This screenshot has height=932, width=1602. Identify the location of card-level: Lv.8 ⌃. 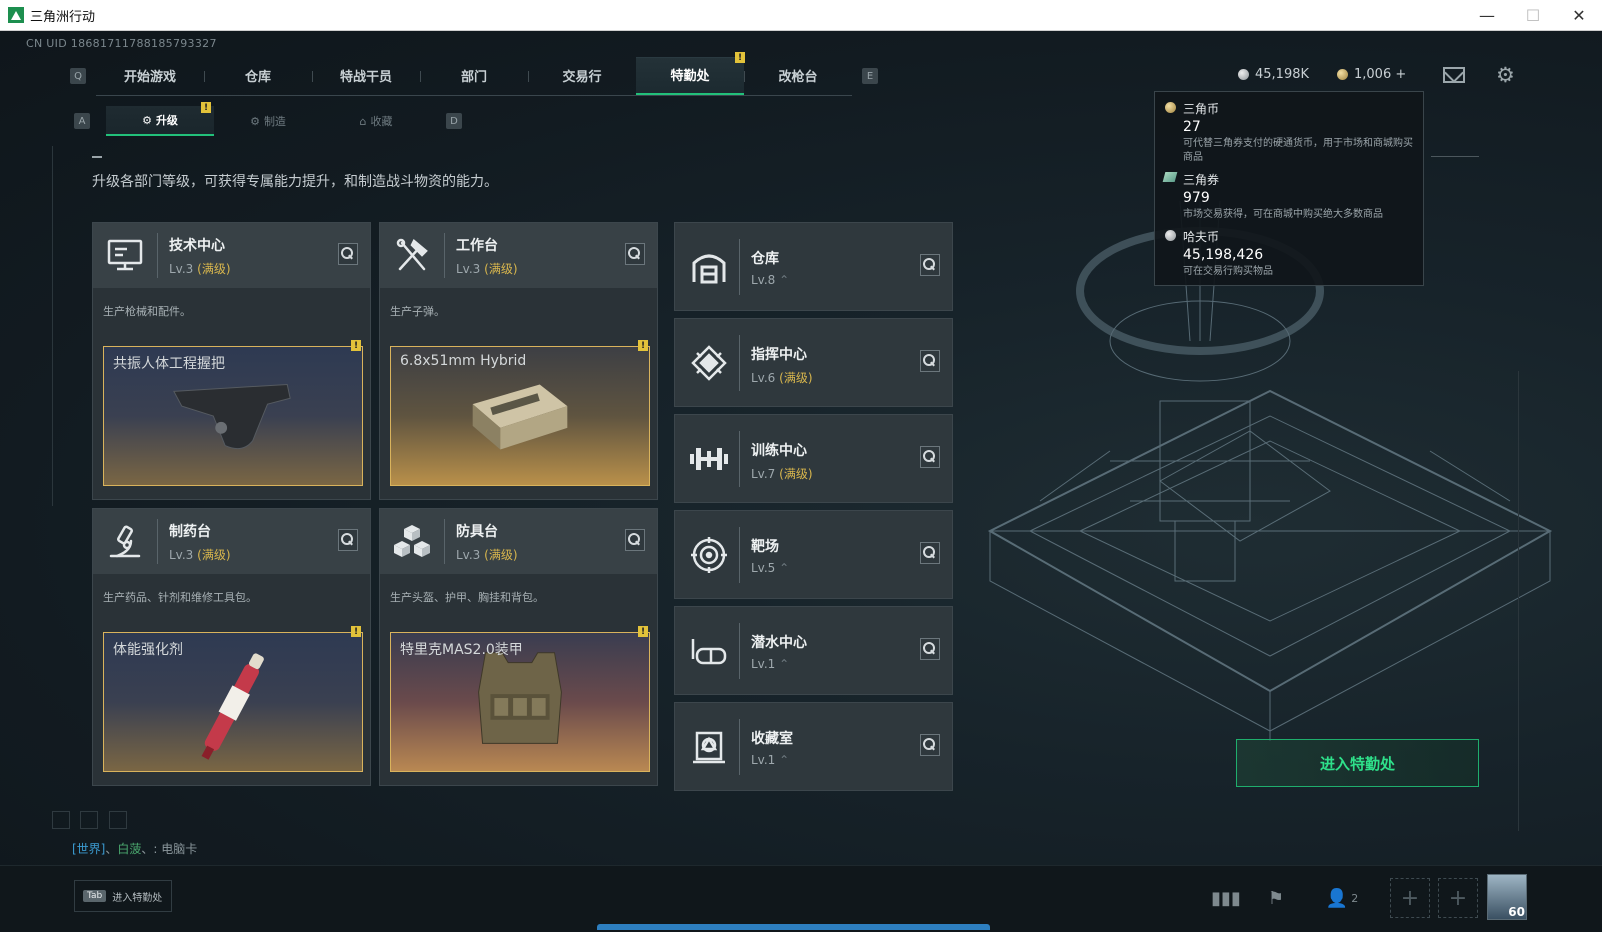
(770, 280).